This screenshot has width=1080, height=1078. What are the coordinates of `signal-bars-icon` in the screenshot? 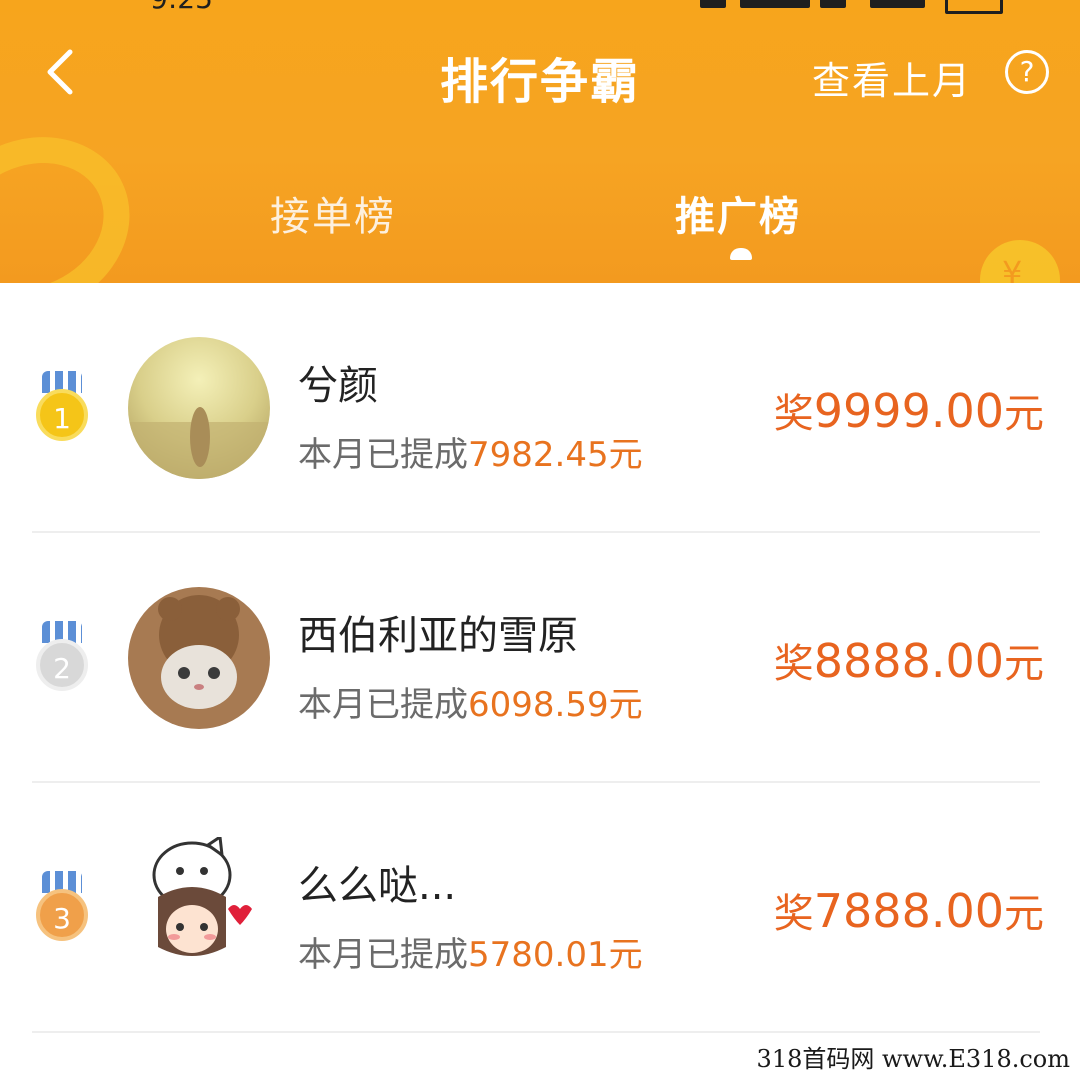 It's located at (775, 4).